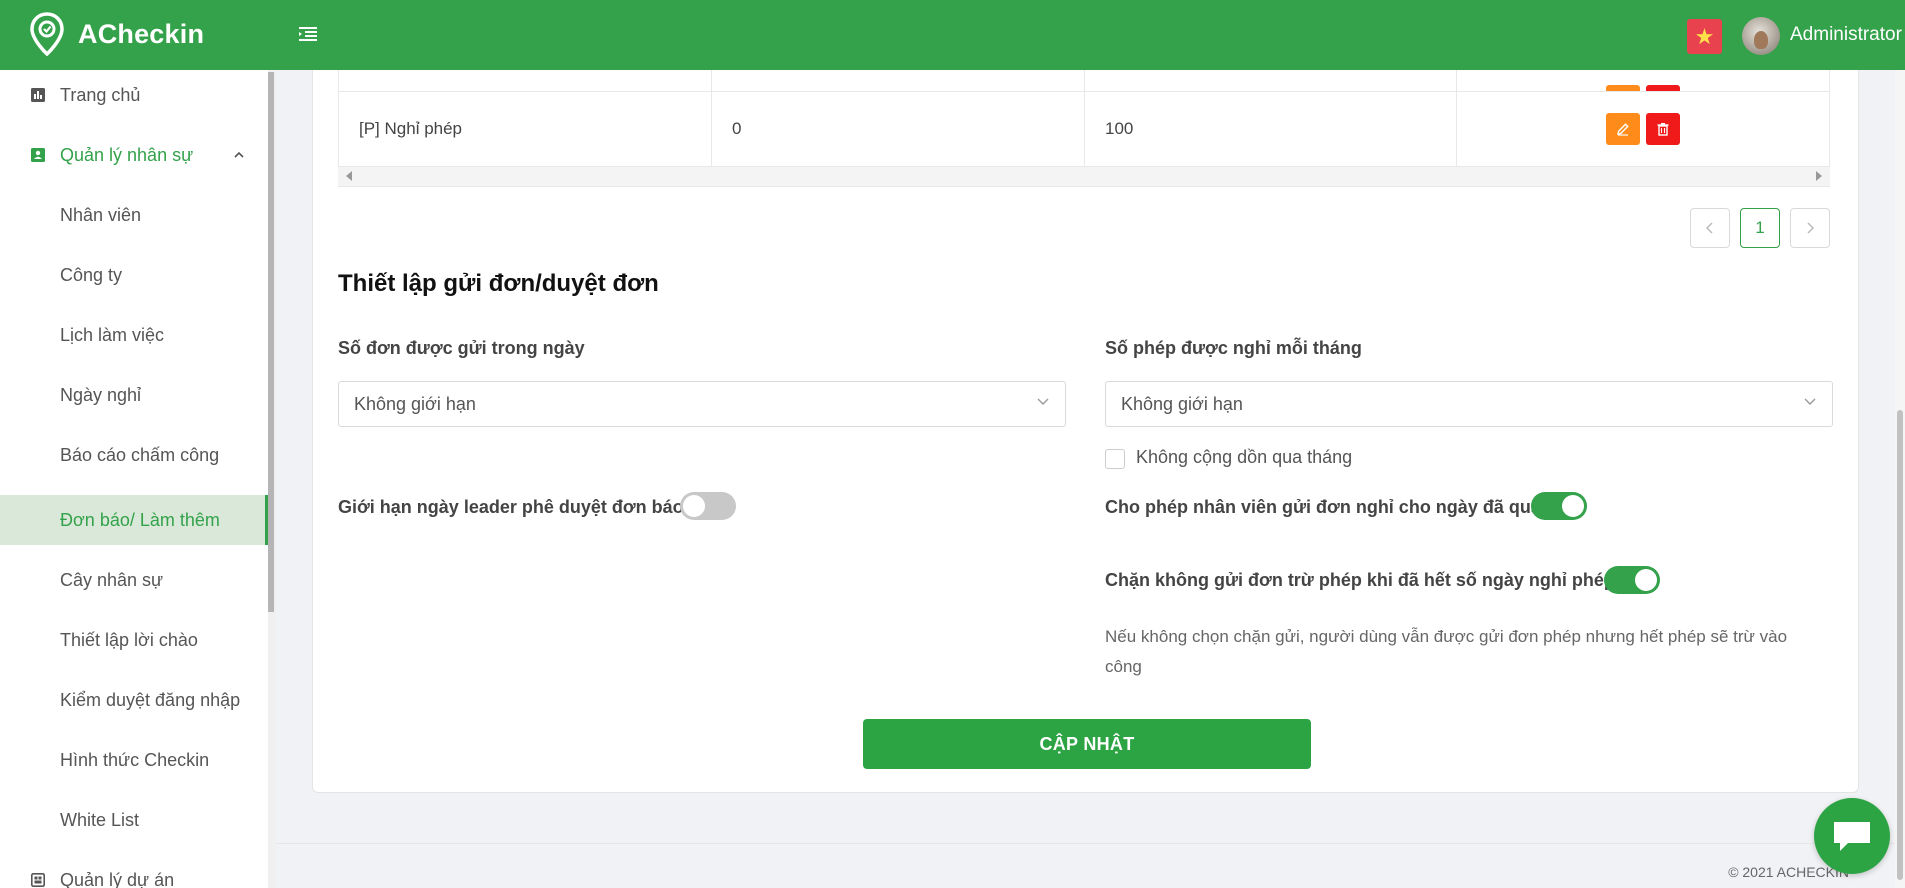 This screenshot has width=1905, height=888. What do you see at coordinates (1760, 228) in the screenshot?
I see `pagination-page-button: 1` at bounding box center [1760, 228].